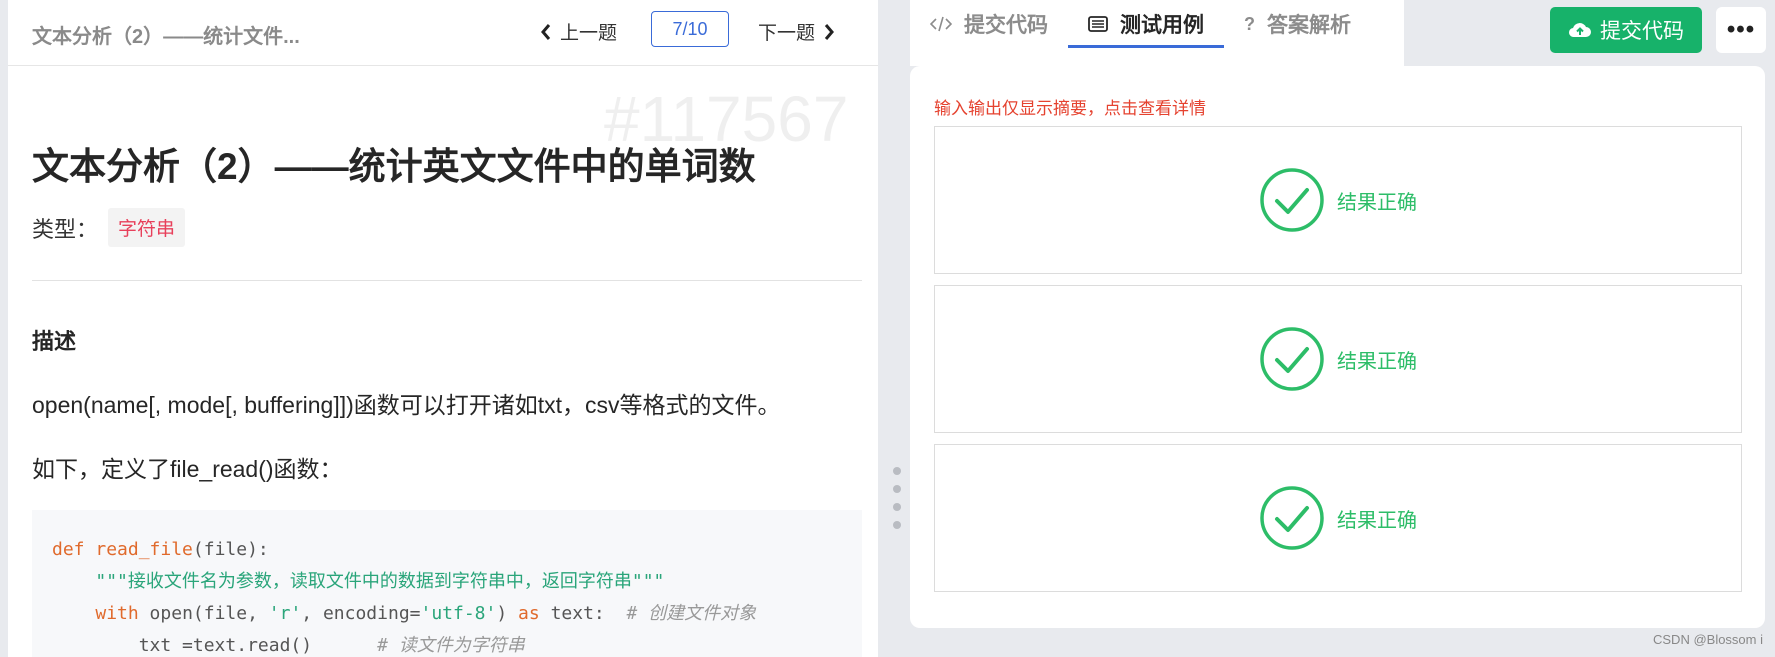 This screenshot has height=657, width=1775. Describe the element at coordinates (583, 613) in the screenshot. I see `code-token: text:` at that location.